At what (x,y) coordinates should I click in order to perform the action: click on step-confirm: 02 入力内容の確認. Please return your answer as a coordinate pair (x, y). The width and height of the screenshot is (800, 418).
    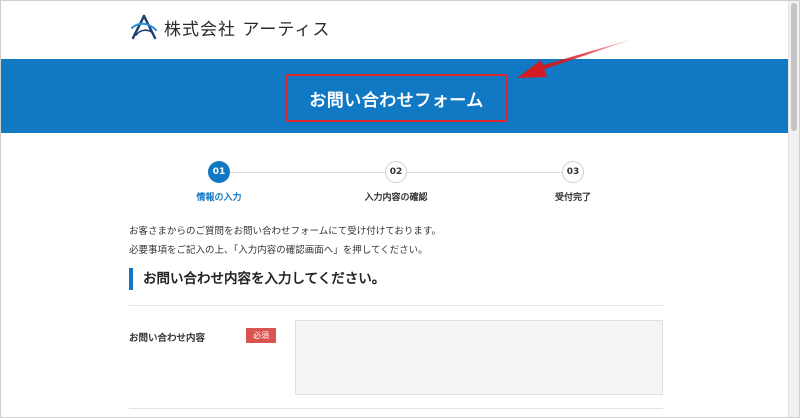
    Looking at the image, I should click on (396, 182).